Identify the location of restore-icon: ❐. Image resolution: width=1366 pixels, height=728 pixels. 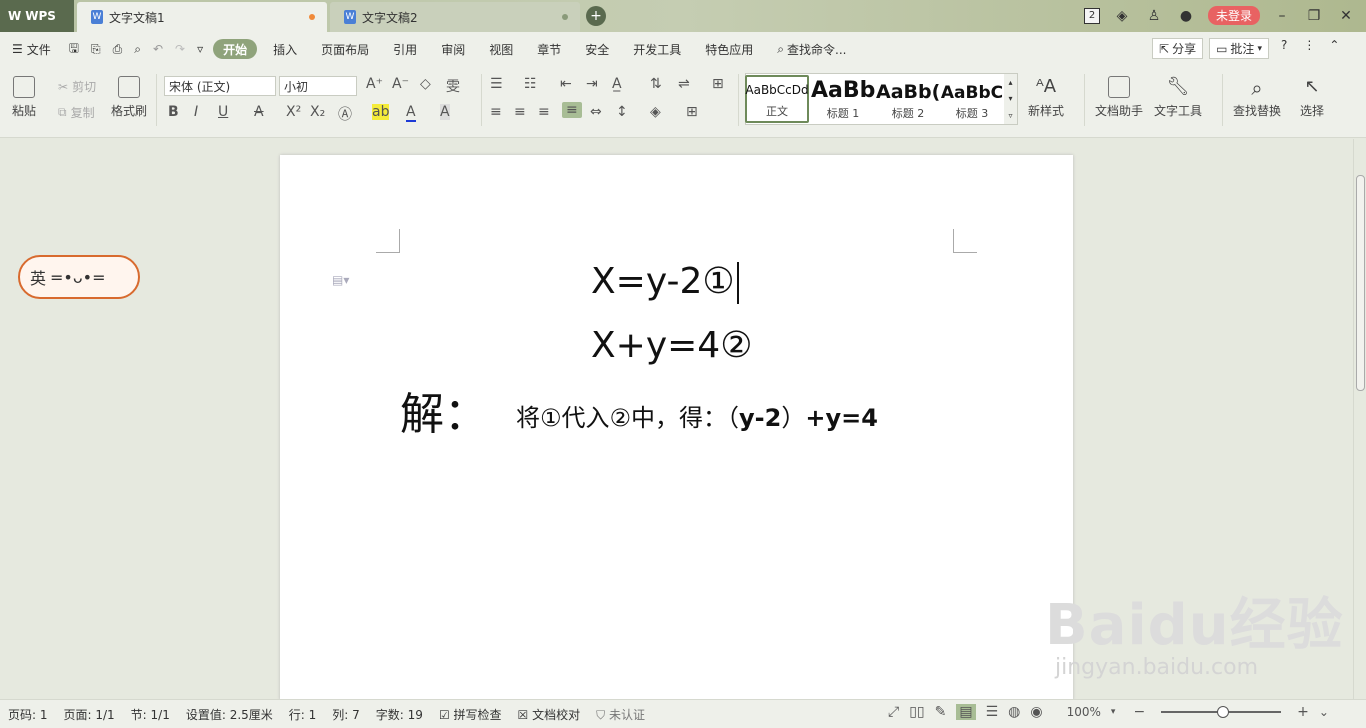
(1314, 16).